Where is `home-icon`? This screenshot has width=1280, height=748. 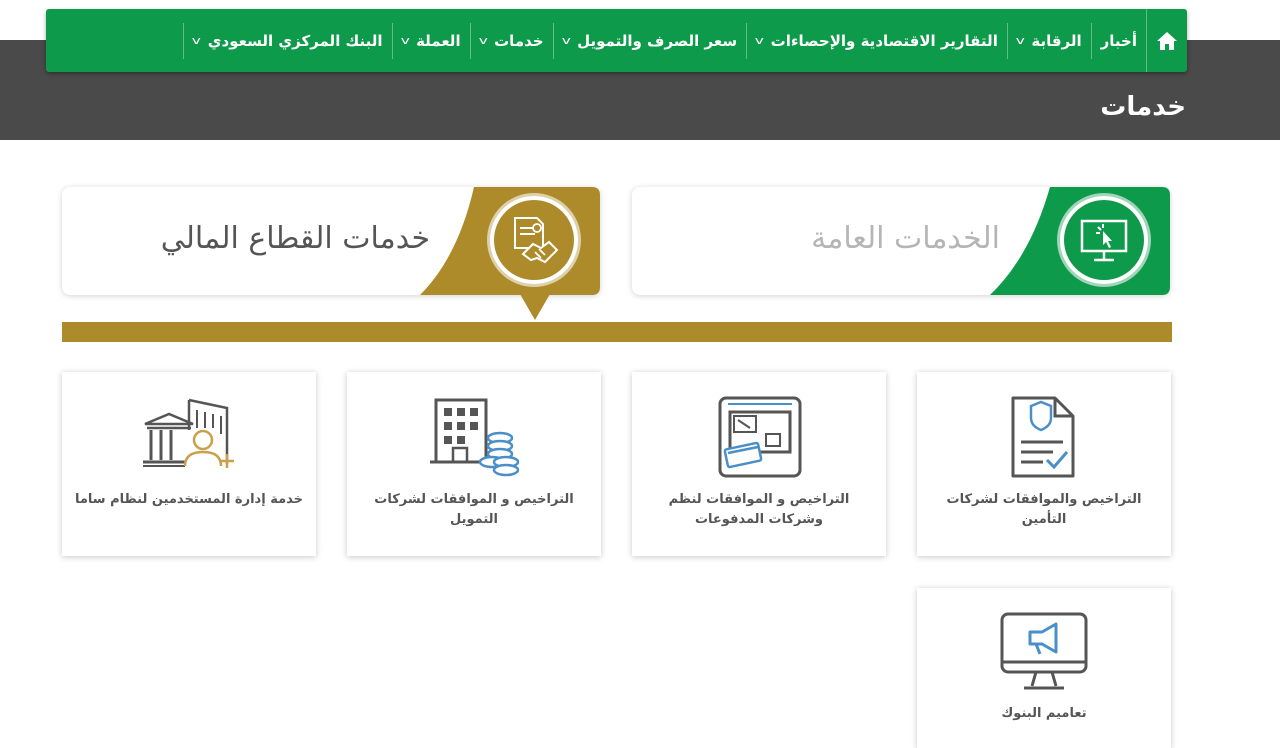 home-icon is located at coordinates (1167, 40).